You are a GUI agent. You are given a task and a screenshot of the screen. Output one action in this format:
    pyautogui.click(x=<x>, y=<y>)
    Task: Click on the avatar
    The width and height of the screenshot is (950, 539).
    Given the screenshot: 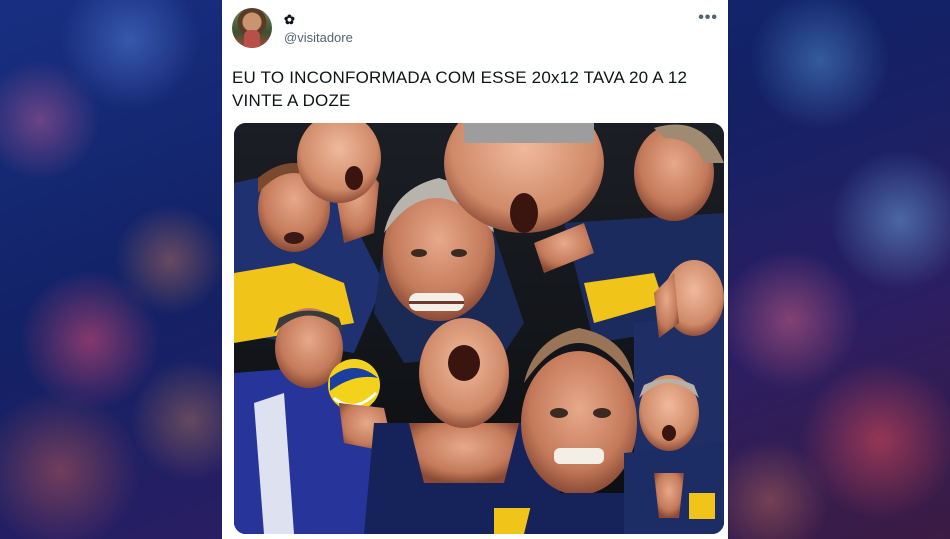 What is the action you would take?
    pyautogui.click(x=252, y=28)
    